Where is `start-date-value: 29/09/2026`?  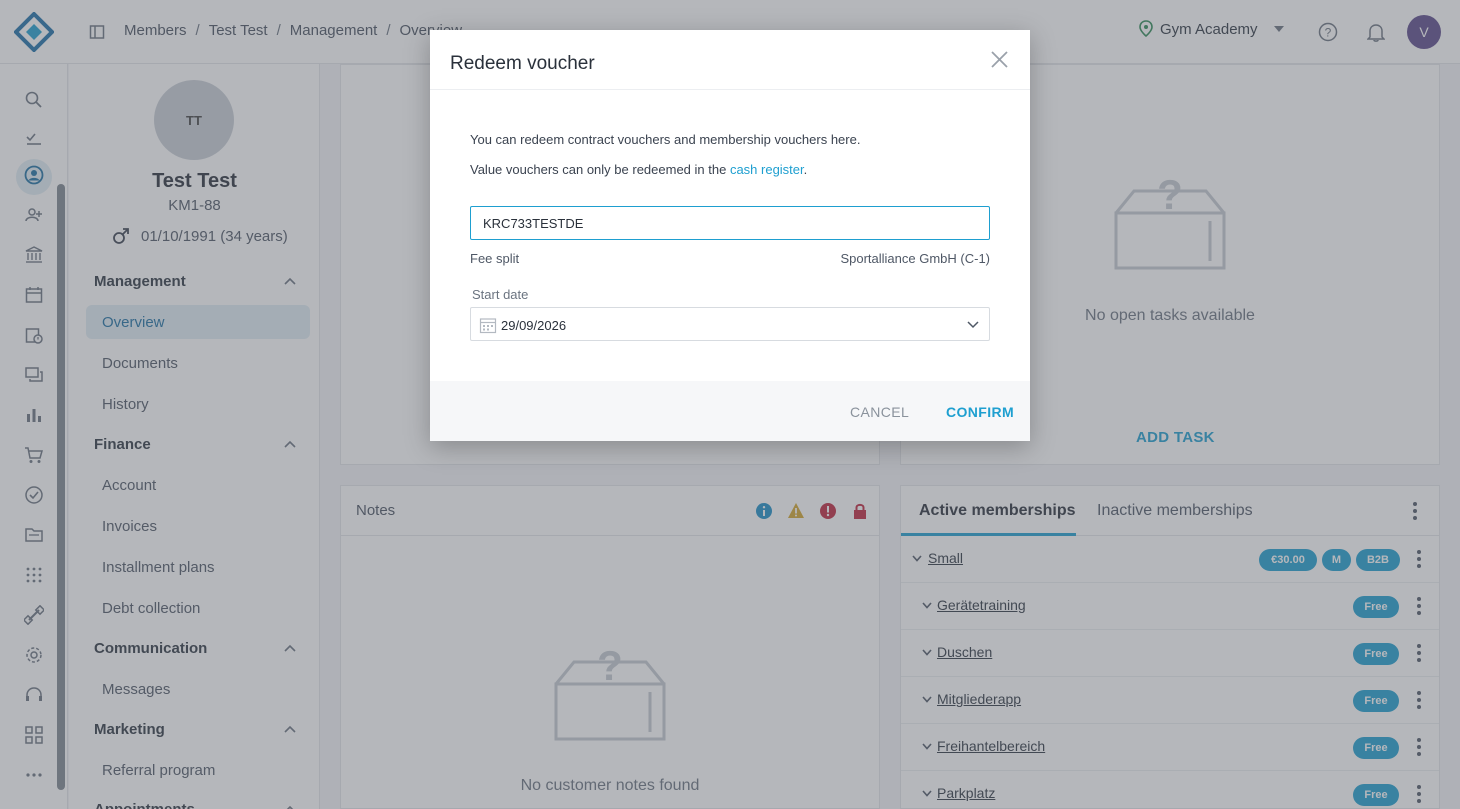 start-date-value: 29/09/2026 is located at coordinates (534, 325).